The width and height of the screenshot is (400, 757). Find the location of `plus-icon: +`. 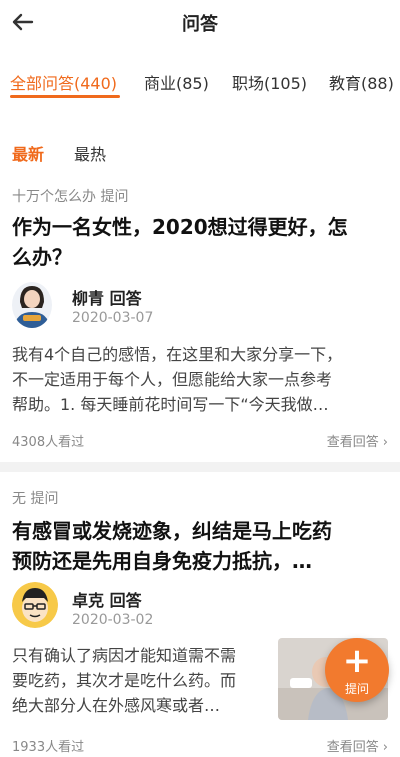

plus-icon: + is located at coordinates (357, 661).